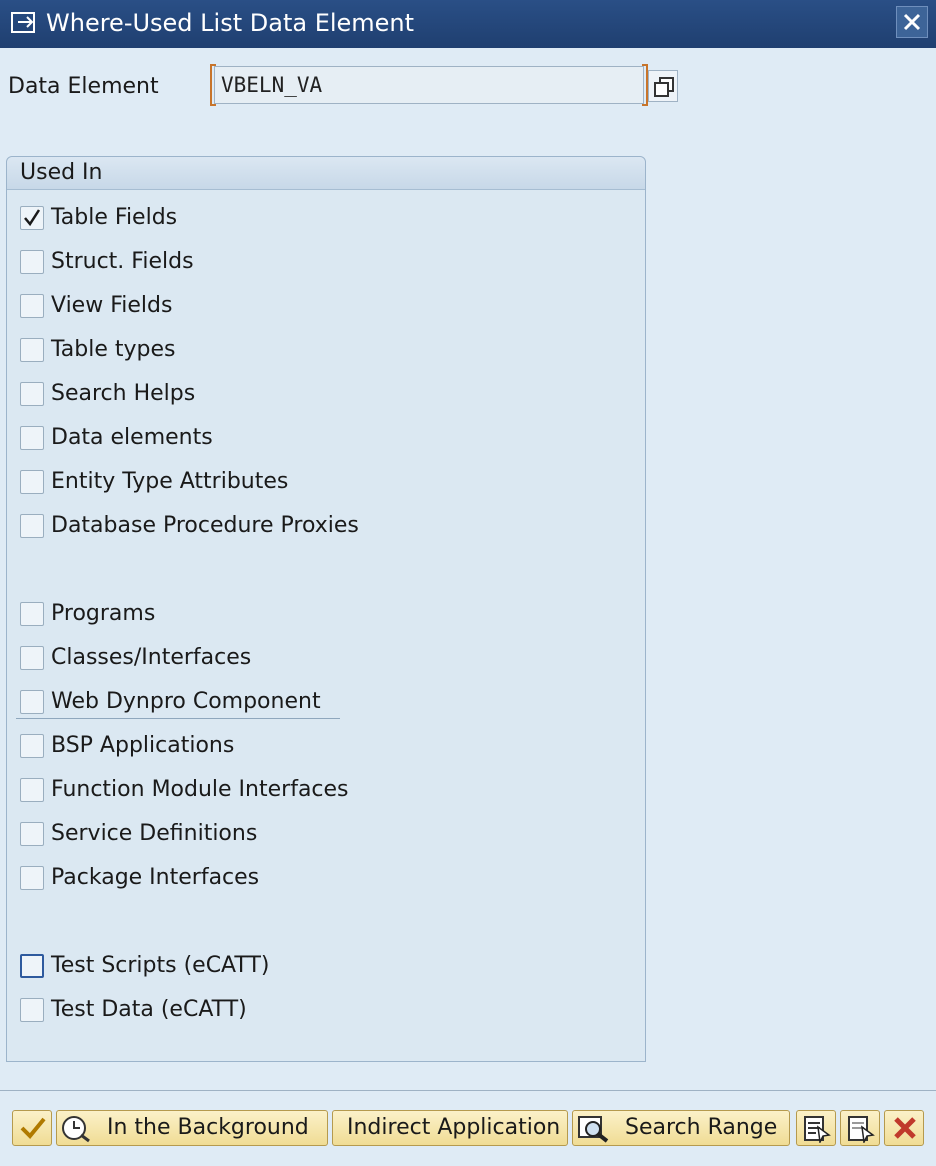 This screenshot has height=1166, width=936. What do you see at coordinates (454, 1127) in the screenshot?
I see `indirect-application-label: Indirect Application` at bounding box center [454, 1127].